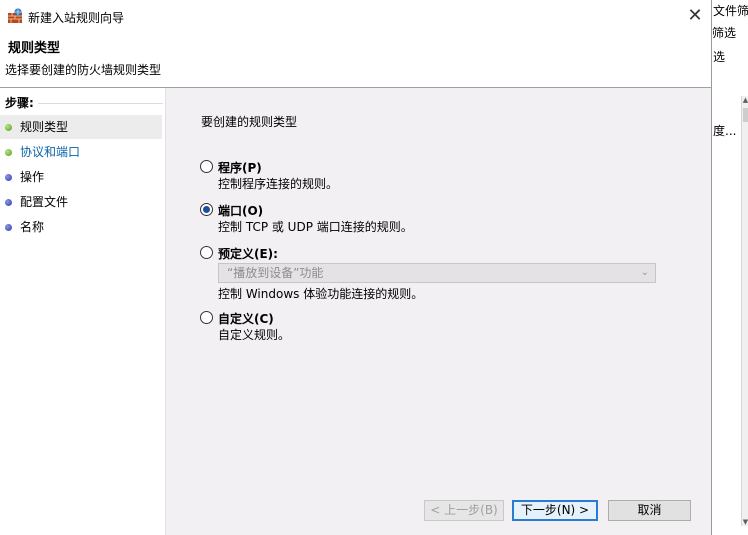 The height and width of the screenshot is (535, 748). What do you see at coordinates (50, 152) in the screenshot?
I see `step-label: 协议和端口` at bounding box center [50, 152].